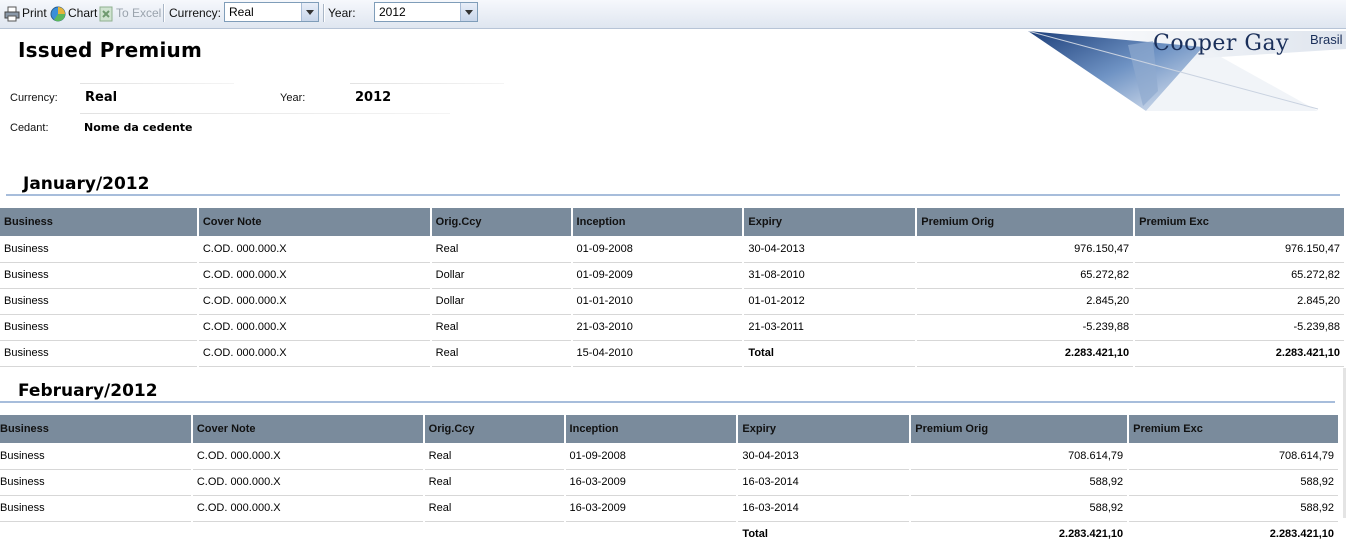 The height and width of the screenshot is (555, 1346). I want to click on to-excel-button: To Excel, so click(129, 13).